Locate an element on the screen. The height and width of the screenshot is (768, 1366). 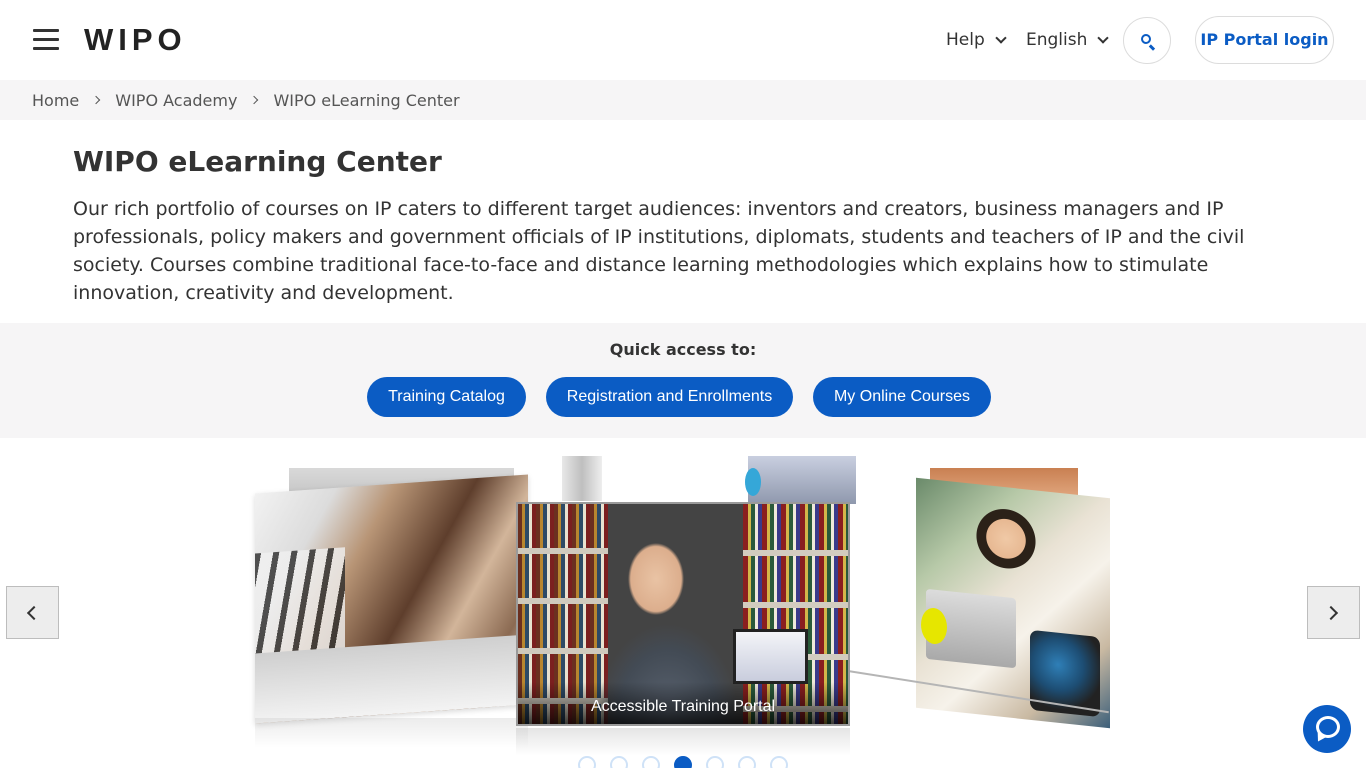
carousel-slide-classroom is located at coordinates (391, 599).